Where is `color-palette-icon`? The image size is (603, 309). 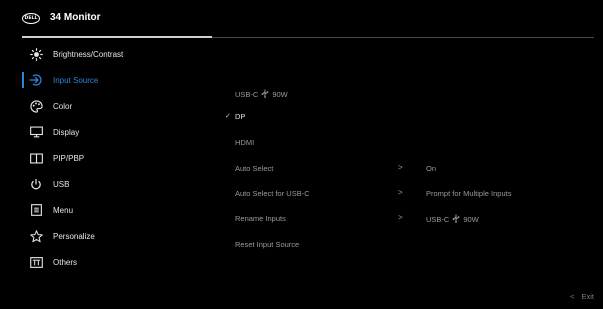 color-palette-icon is located at coordinates (36, 106).